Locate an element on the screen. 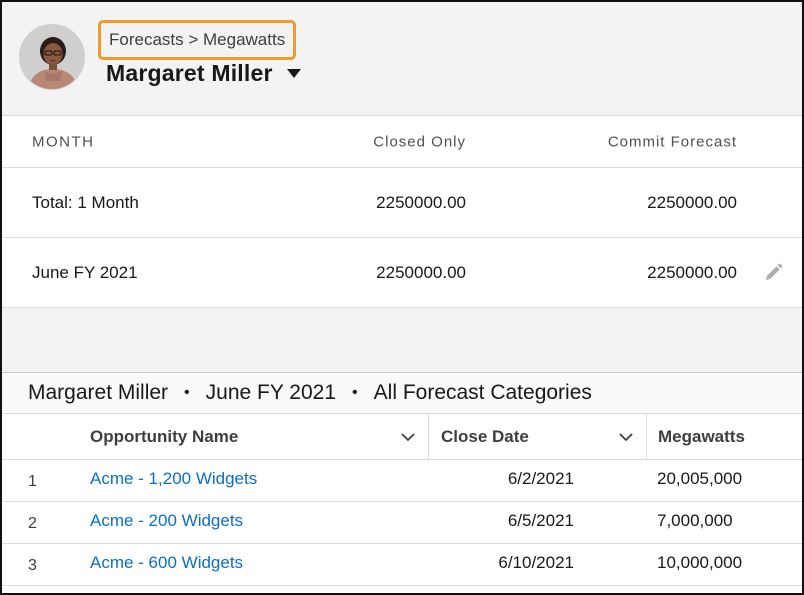 This screenshot has height=595, width=804. column-header-opportunity-name: Opportunity Name is located at coordinates (259, 437).